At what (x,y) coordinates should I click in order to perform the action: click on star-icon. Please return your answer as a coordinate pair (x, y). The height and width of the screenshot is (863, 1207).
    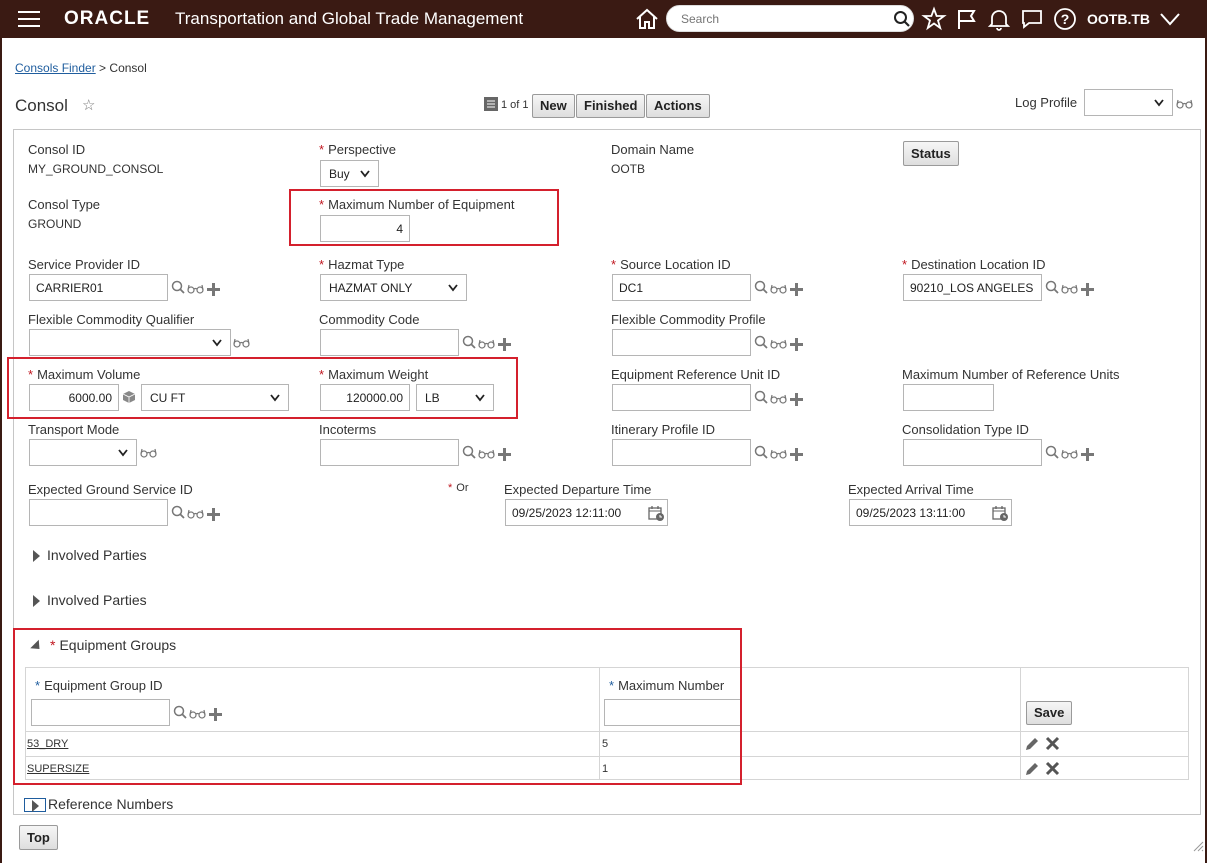
    Looking at the image, I should click on (934, 19).